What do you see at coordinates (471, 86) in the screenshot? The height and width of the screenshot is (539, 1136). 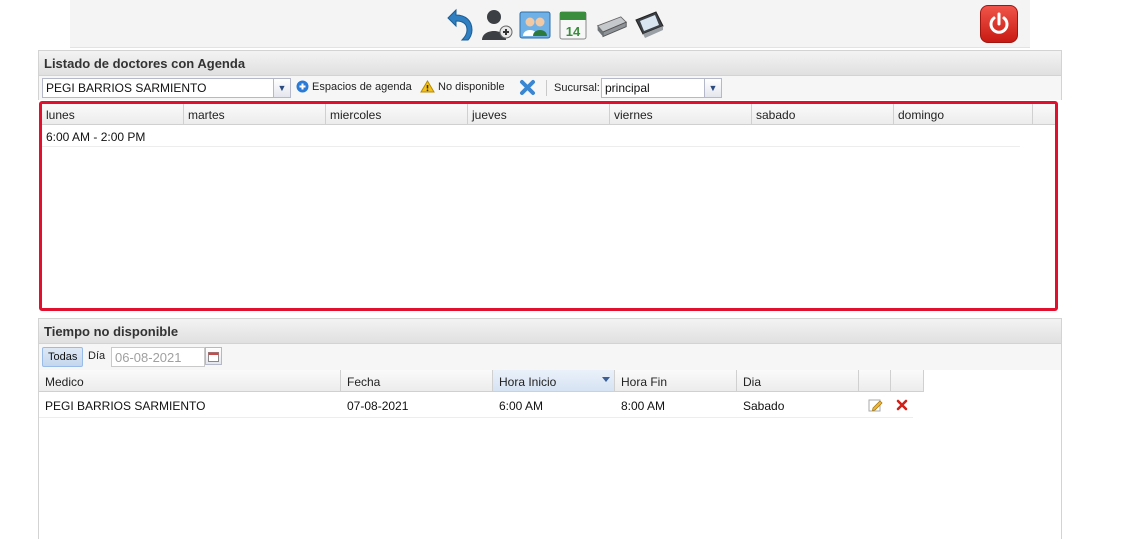 I see `no-disponible-label: No disponible` at bounding box center [471, 86].